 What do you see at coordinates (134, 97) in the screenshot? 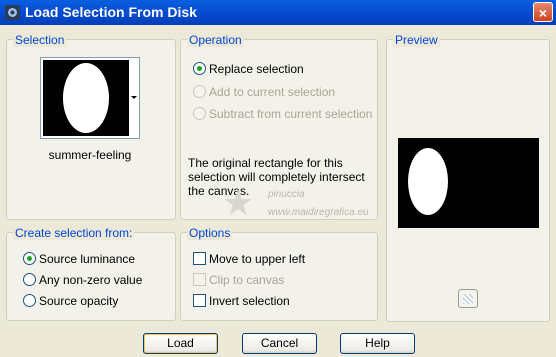
I see `chevron-down-icon` at bounding box center [134, 97].